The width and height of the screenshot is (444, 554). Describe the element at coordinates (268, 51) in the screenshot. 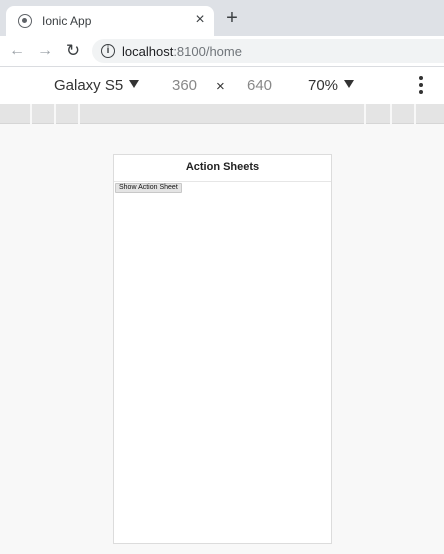

I see `address-bar: i localhost:8100/home` at that location.